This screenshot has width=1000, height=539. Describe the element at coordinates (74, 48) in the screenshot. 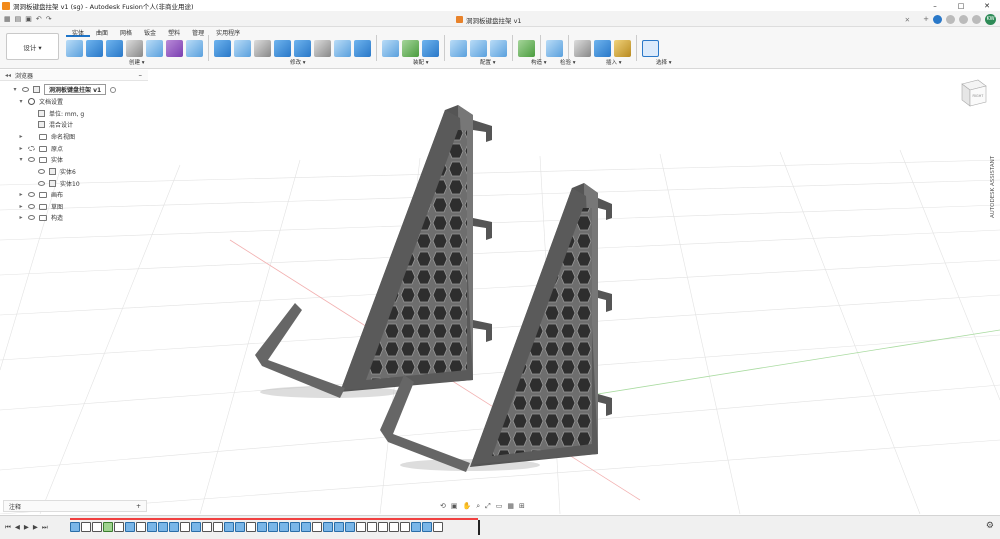

I see `create-sketch-icon` at that location.